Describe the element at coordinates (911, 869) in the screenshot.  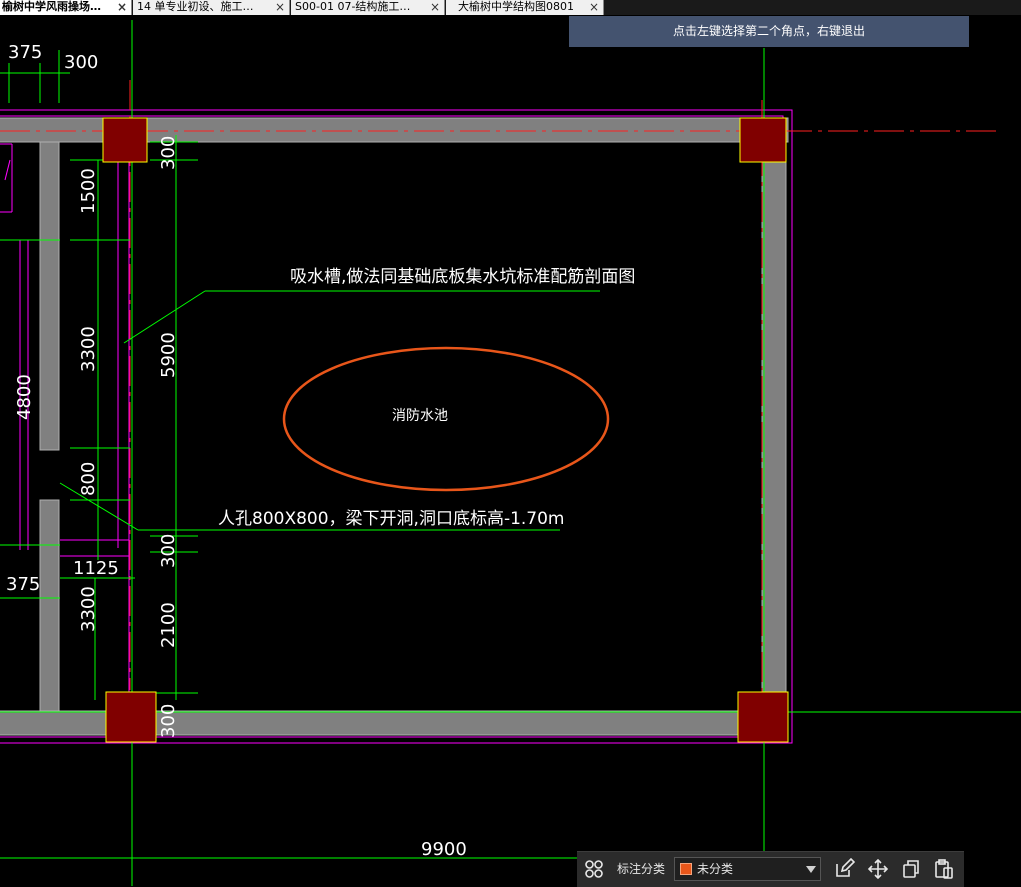
I see `copy-icon` at that location.